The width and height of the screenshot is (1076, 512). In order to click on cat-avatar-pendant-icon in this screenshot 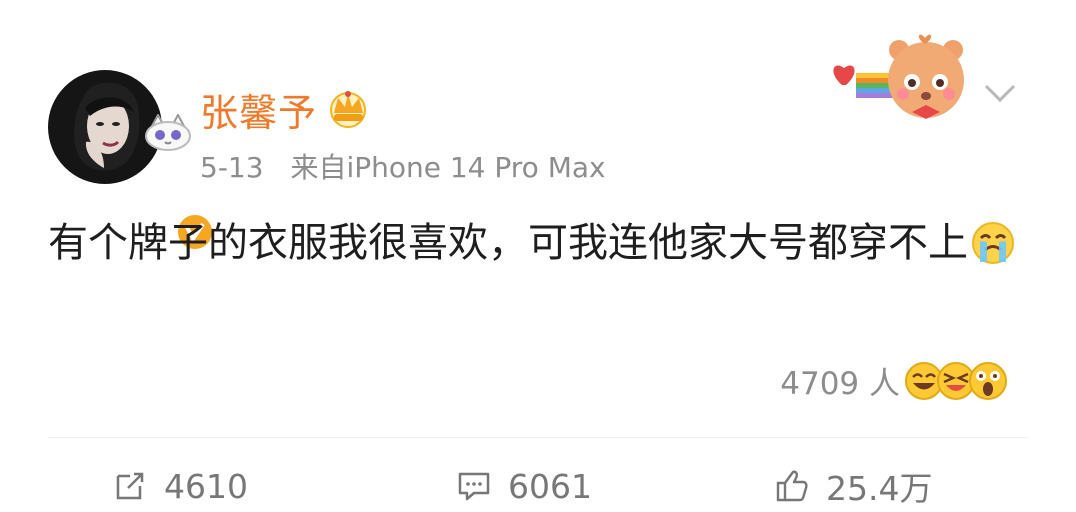, I will do `click(168, 133)`.